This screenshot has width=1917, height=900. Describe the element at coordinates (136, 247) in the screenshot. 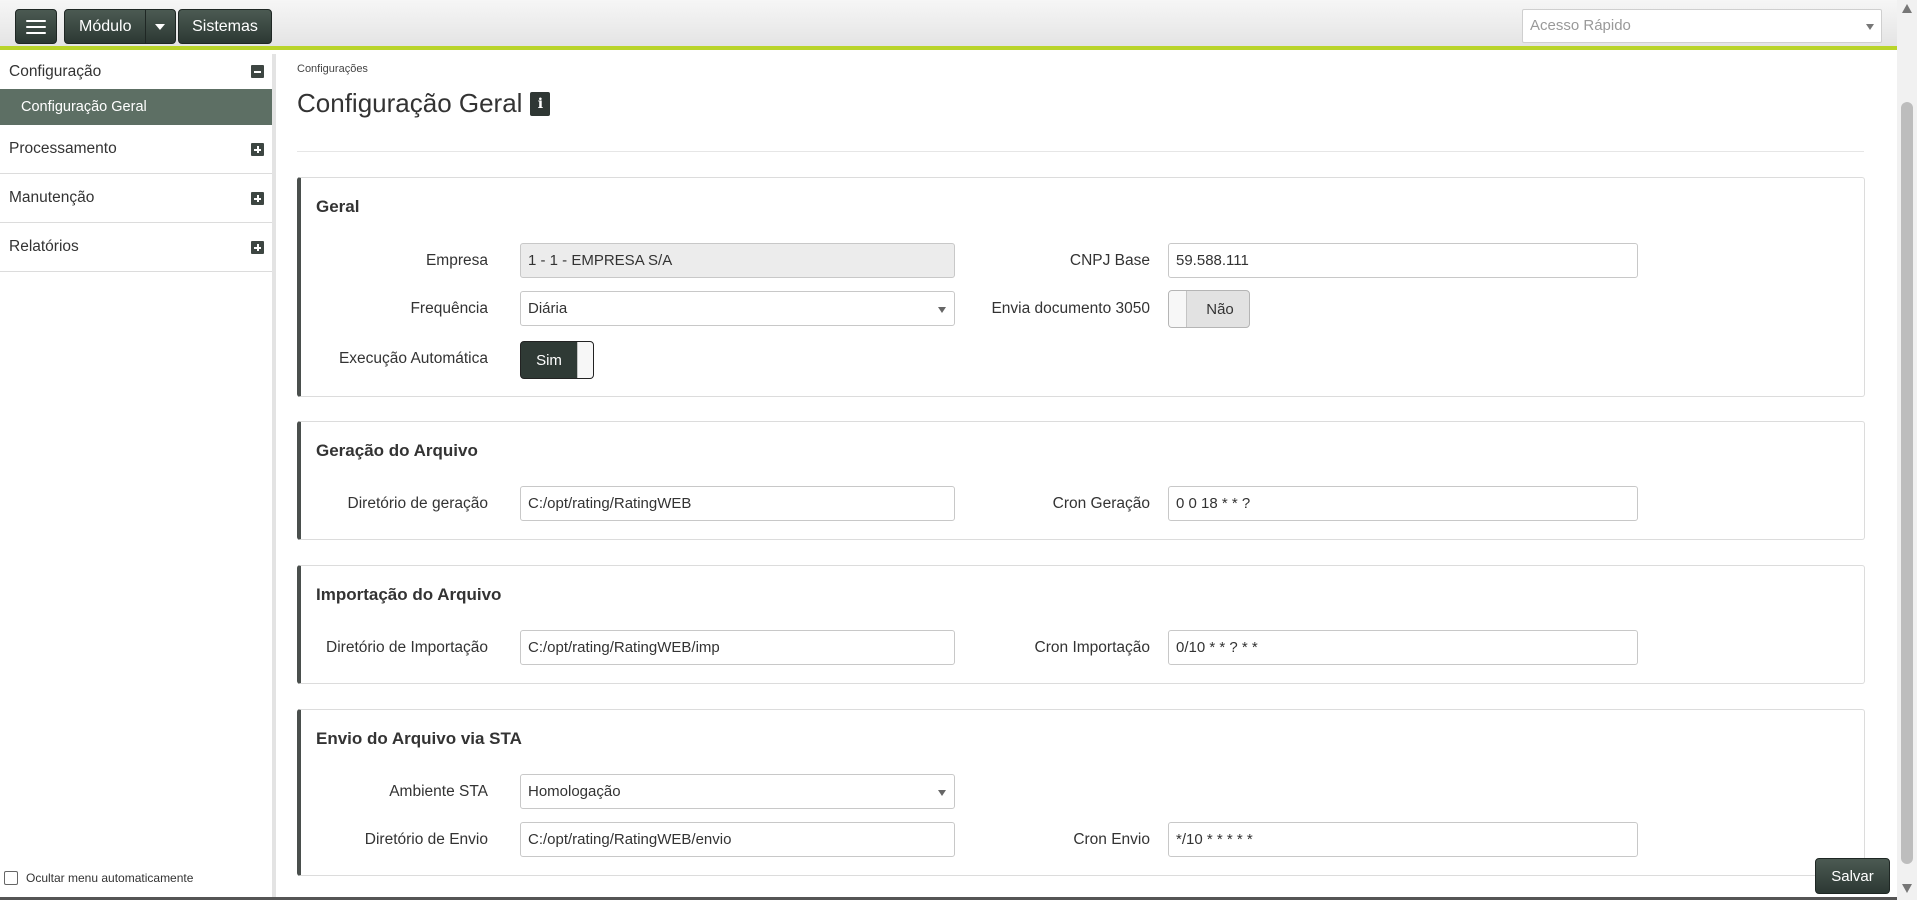

I see `sidebar-item-relatorios: Relatórios` at that location.